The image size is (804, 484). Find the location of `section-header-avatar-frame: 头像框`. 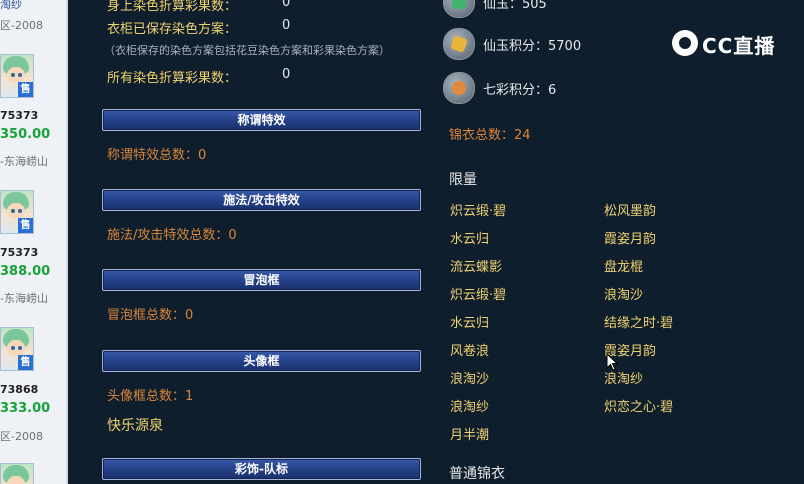

section-header-avatar-frame: 头像框 is located at coordinates (261, 361).